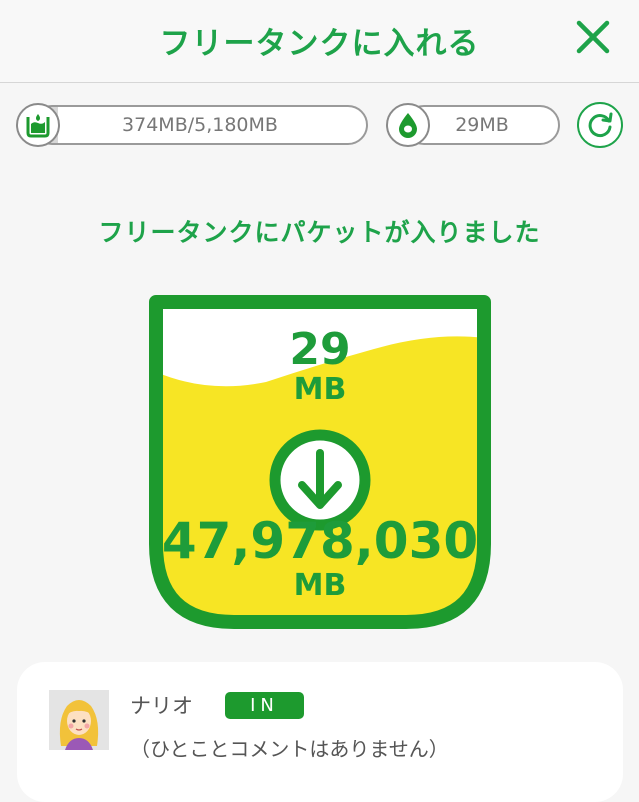 The height and width of the screenshot is (802, 639). What do you see at coordinates (320, 585) in the screenshot?
I see `total-unit: MB` at bounding box center [320, 585].